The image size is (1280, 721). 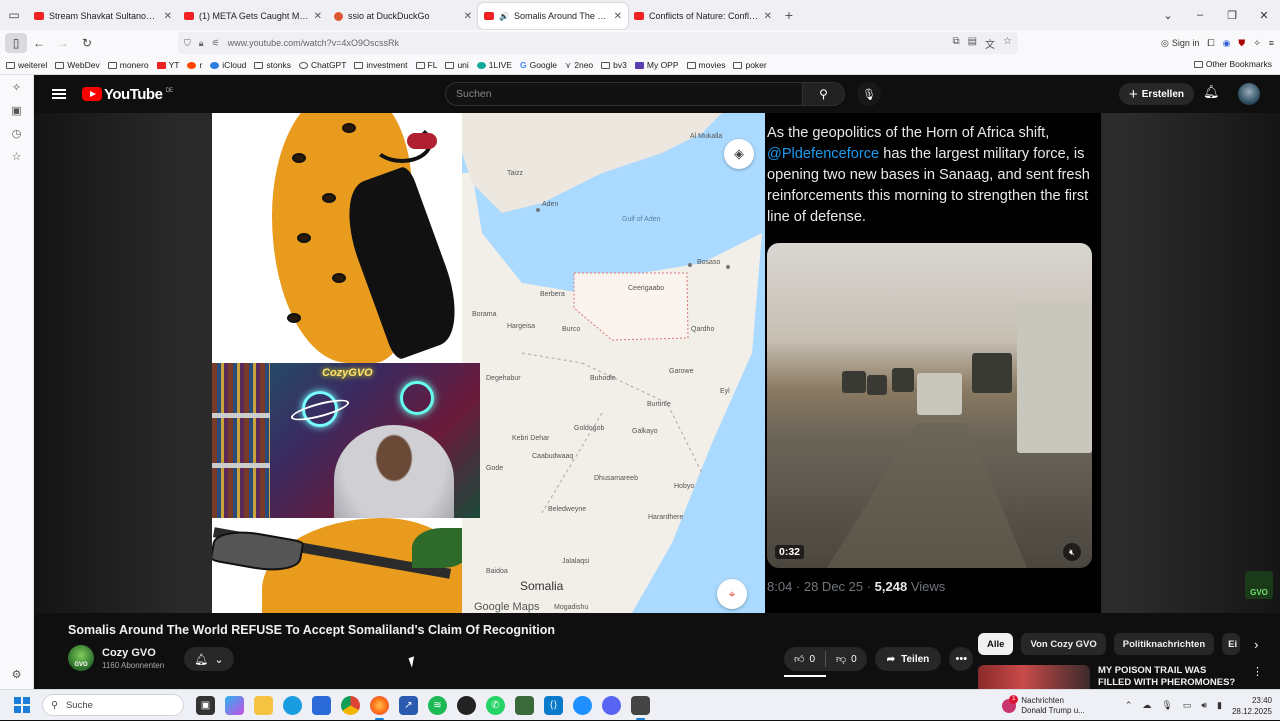 What do you see at coordinates (1227, 43) in the screenshot?
I see `vpn-icon: ◉` at bounding box center [1227, 43].